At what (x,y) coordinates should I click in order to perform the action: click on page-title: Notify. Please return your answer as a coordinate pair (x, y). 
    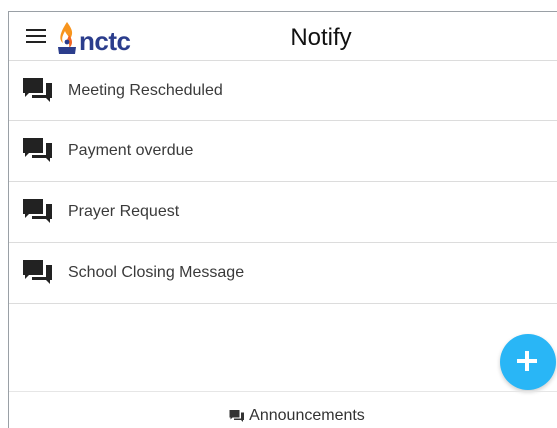
    Looking at the image, I should click on (283, 38).